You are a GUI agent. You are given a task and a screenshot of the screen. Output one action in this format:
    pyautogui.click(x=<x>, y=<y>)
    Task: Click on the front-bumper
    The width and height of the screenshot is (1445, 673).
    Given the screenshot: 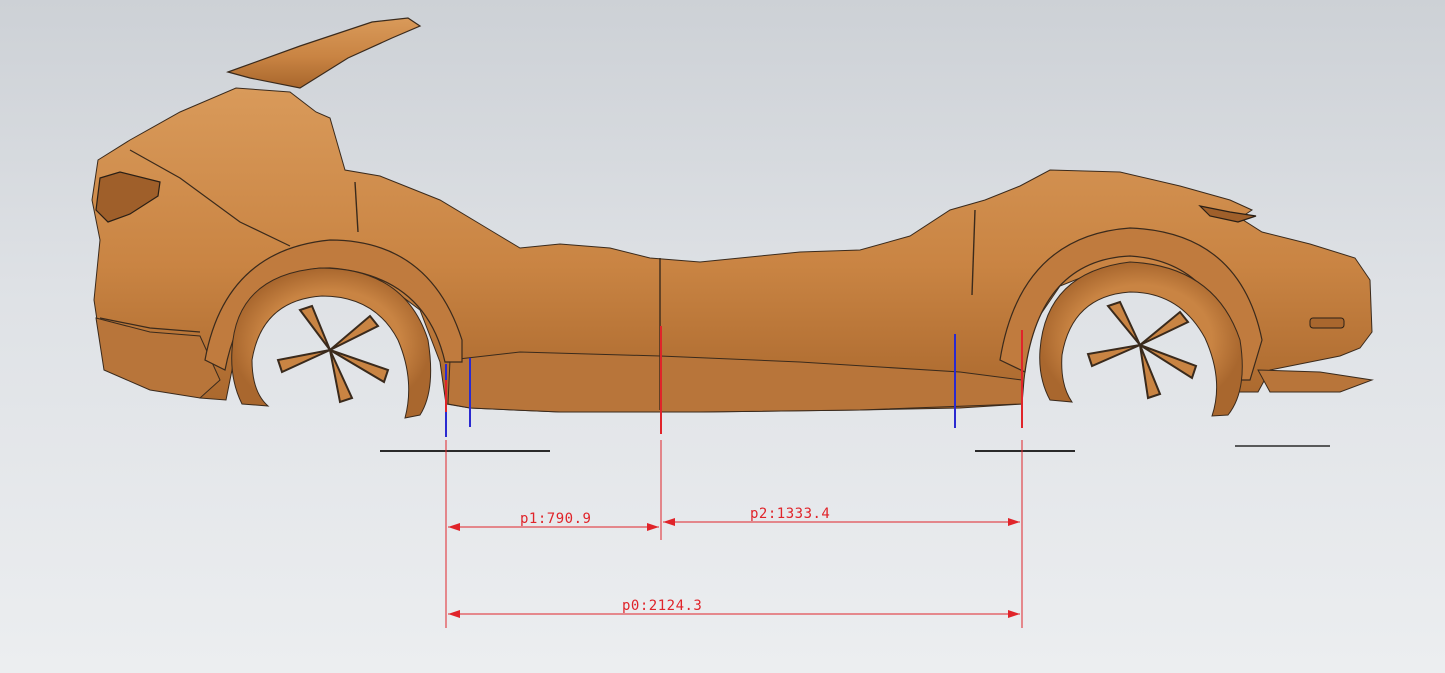 What is the action you would take?
    pyautogui.click(x=1315, y=381)
    